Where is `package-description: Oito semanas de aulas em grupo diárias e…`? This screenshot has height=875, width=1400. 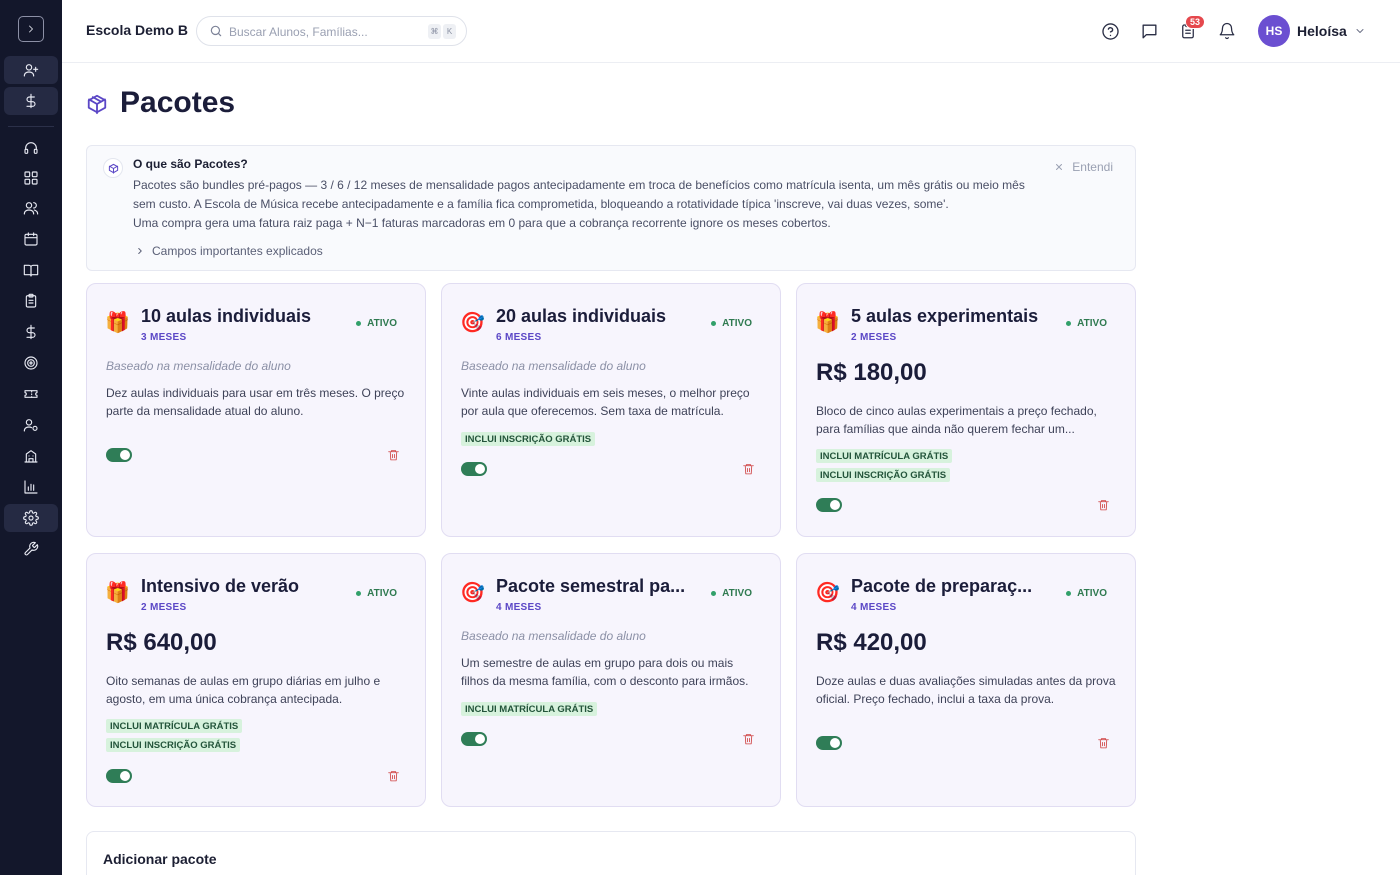 package-description: Oito semanas de aulas em grupo diárias e… is located at coordinates (243, 690).